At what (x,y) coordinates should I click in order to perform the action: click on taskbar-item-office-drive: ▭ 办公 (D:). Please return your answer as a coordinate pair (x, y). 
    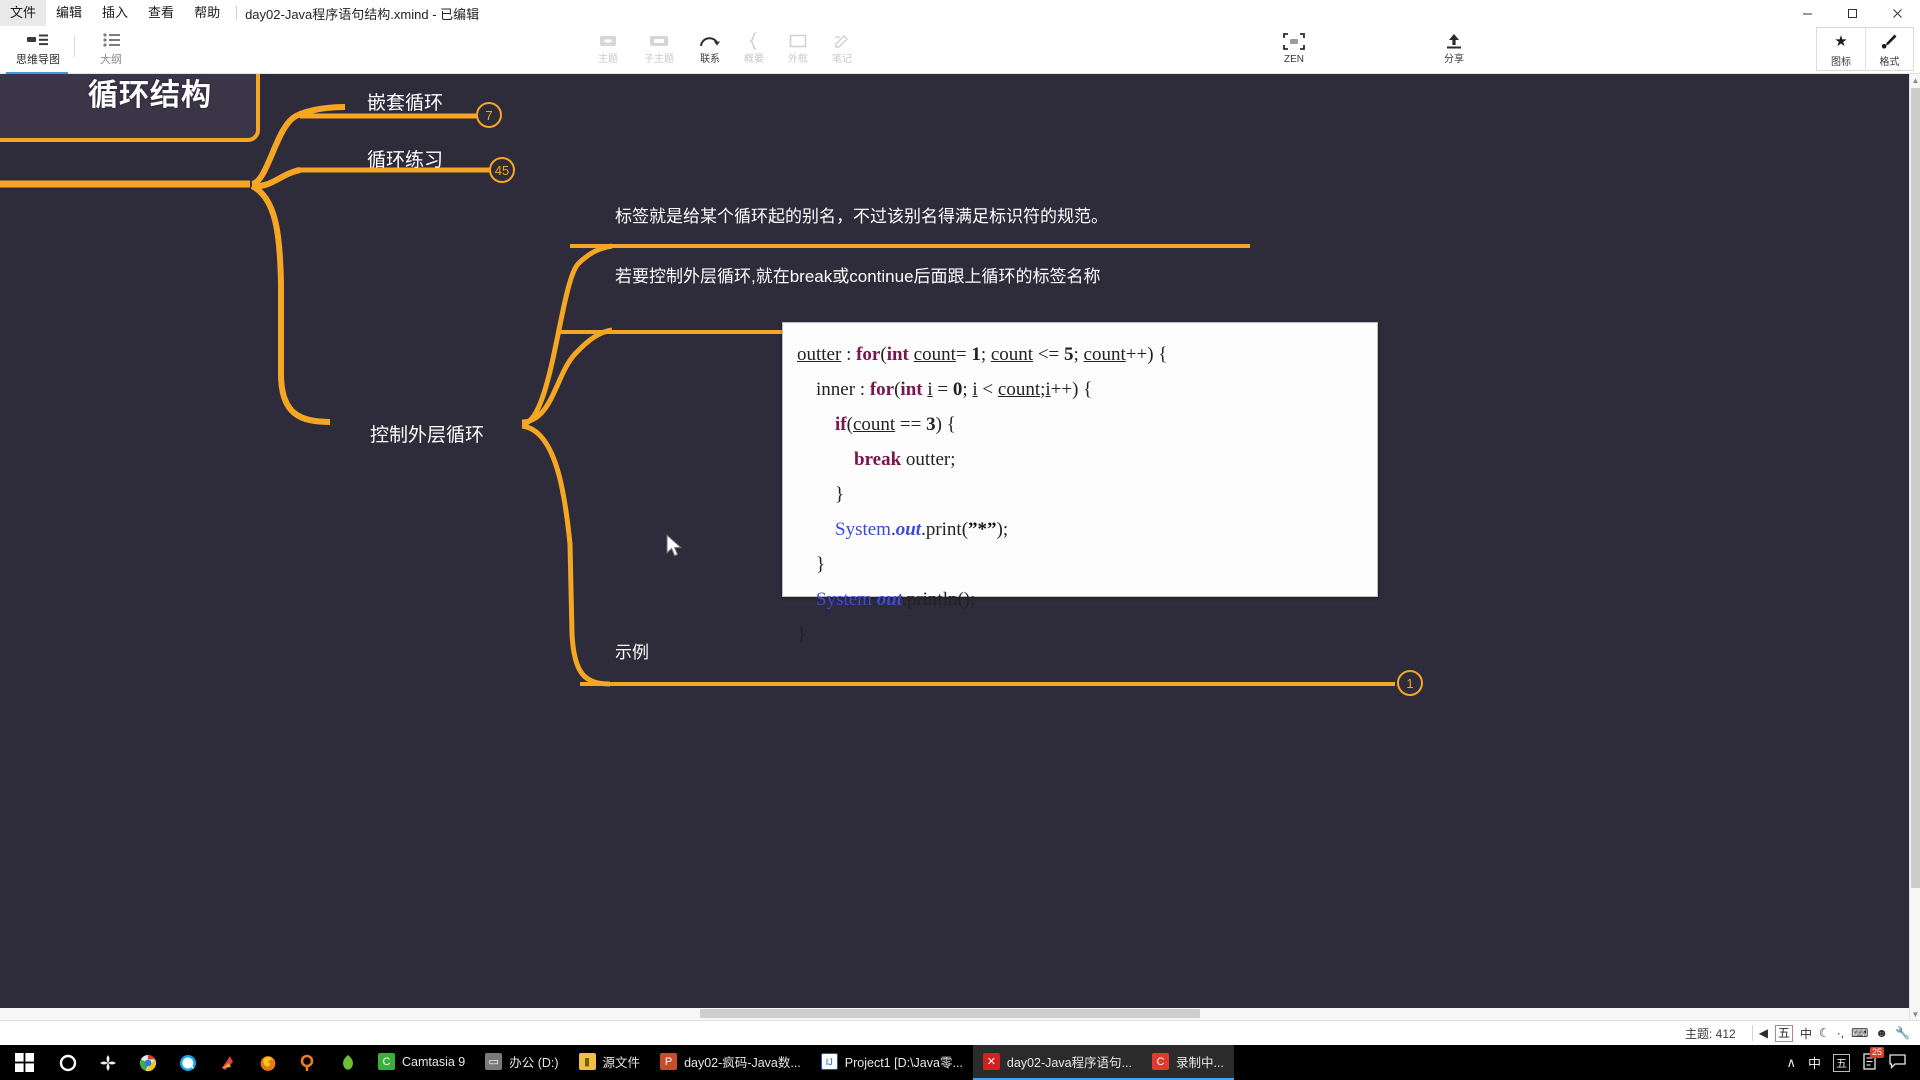
    Looking at the image, I should click on (521, 1062).